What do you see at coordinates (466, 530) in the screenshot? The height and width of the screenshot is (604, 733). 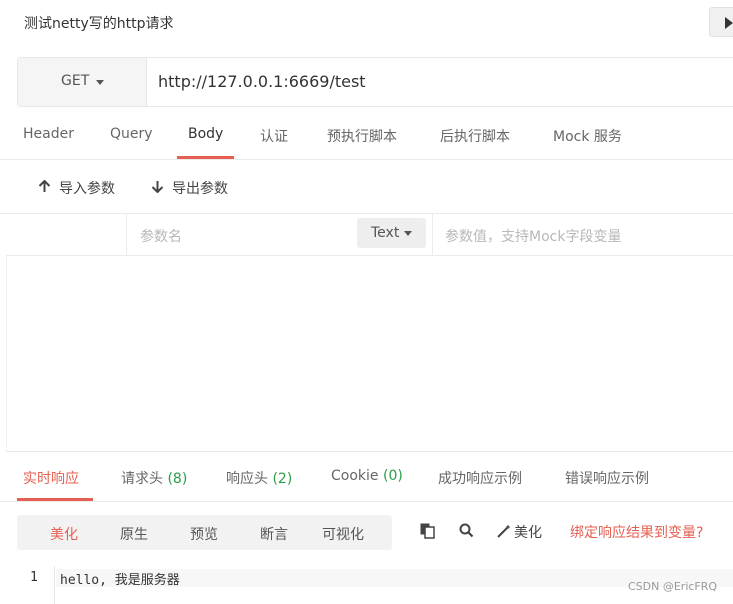 I see `search-icon` at bounding box center [466, 530].